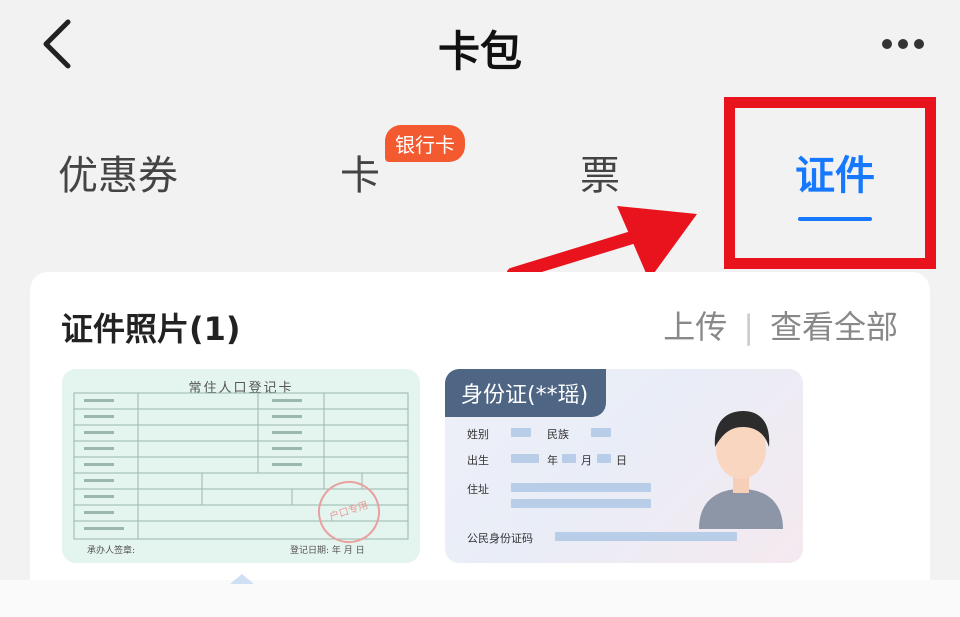  What do you see at coordinates (500, 538) in the screenshot?
I see `id-label-id-number: 公民身份证码` at bounding box center [500, 538].